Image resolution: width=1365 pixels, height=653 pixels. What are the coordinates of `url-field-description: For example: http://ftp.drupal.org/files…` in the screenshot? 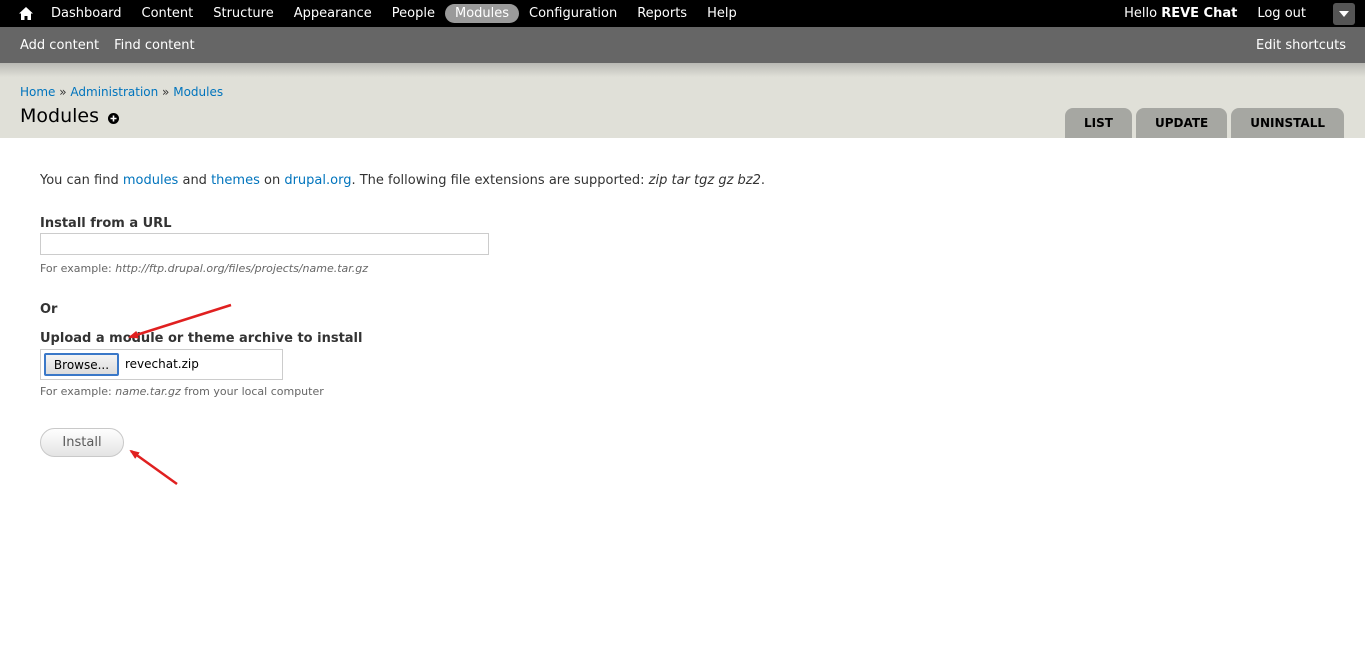 It's located at (204, 268).